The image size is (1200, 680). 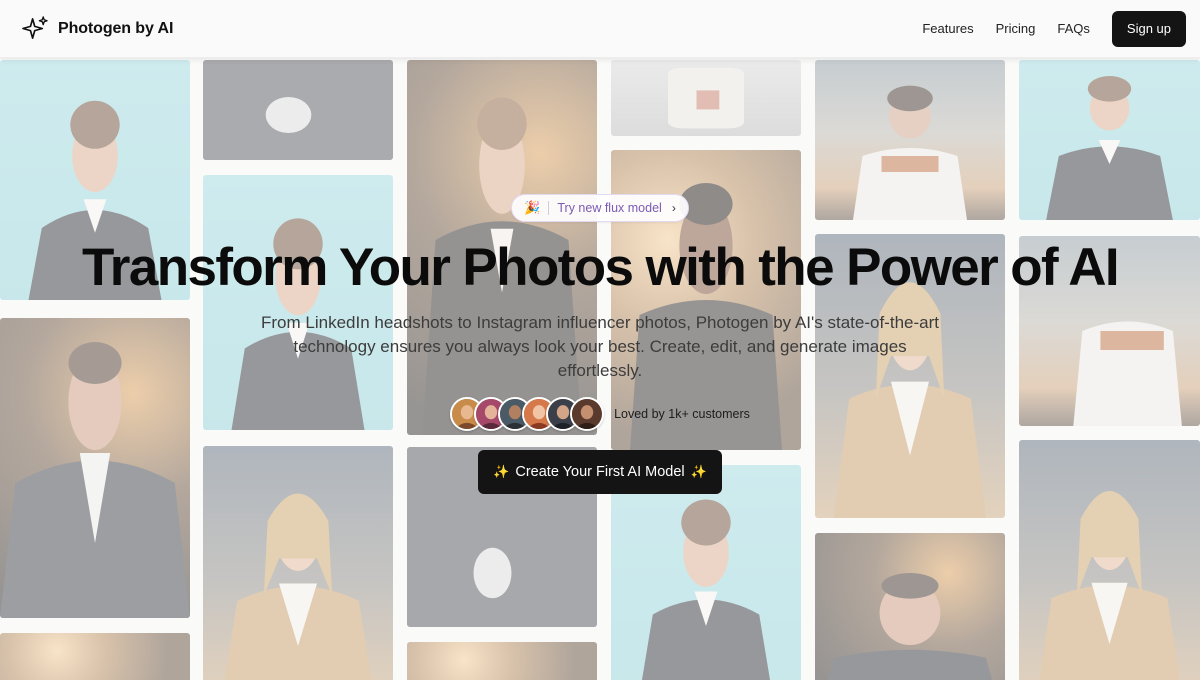 I want to click on customer-avatars, so click(x=527, y=414).